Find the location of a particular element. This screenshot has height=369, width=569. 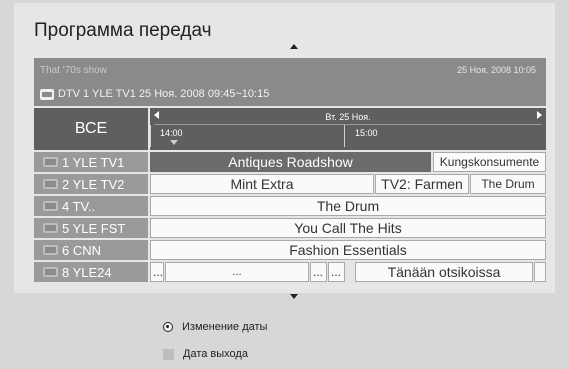

checkbox-icon is located at coordinates (168, 354).